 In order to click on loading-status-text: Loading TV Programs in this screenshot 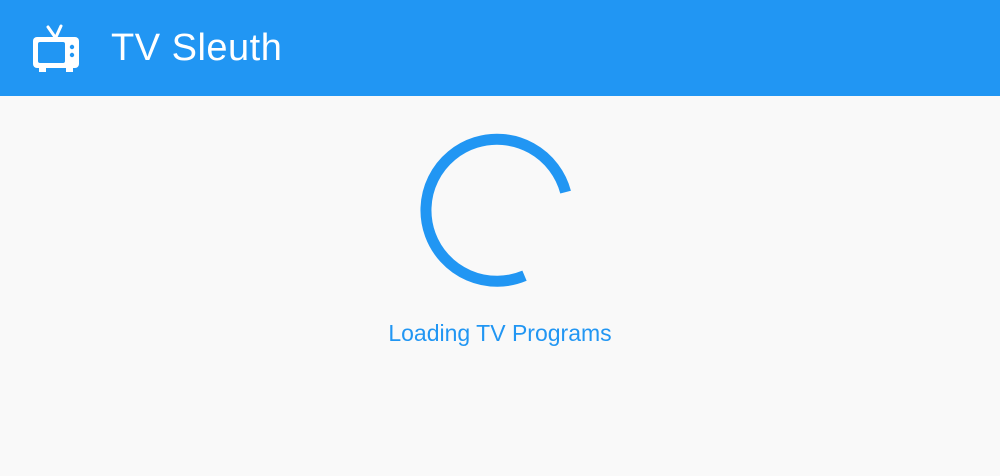, I will do `click(500, 333)`.